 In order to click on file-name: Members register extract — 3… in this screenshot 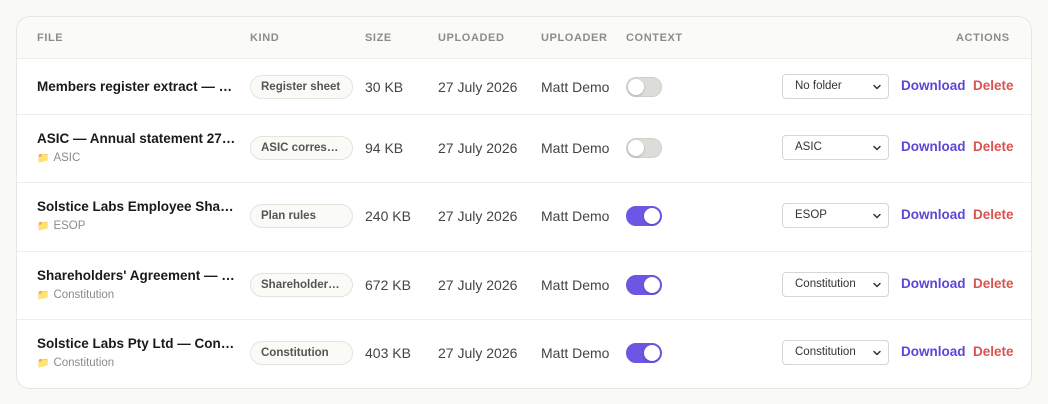, I will do `click(137, 86)`.